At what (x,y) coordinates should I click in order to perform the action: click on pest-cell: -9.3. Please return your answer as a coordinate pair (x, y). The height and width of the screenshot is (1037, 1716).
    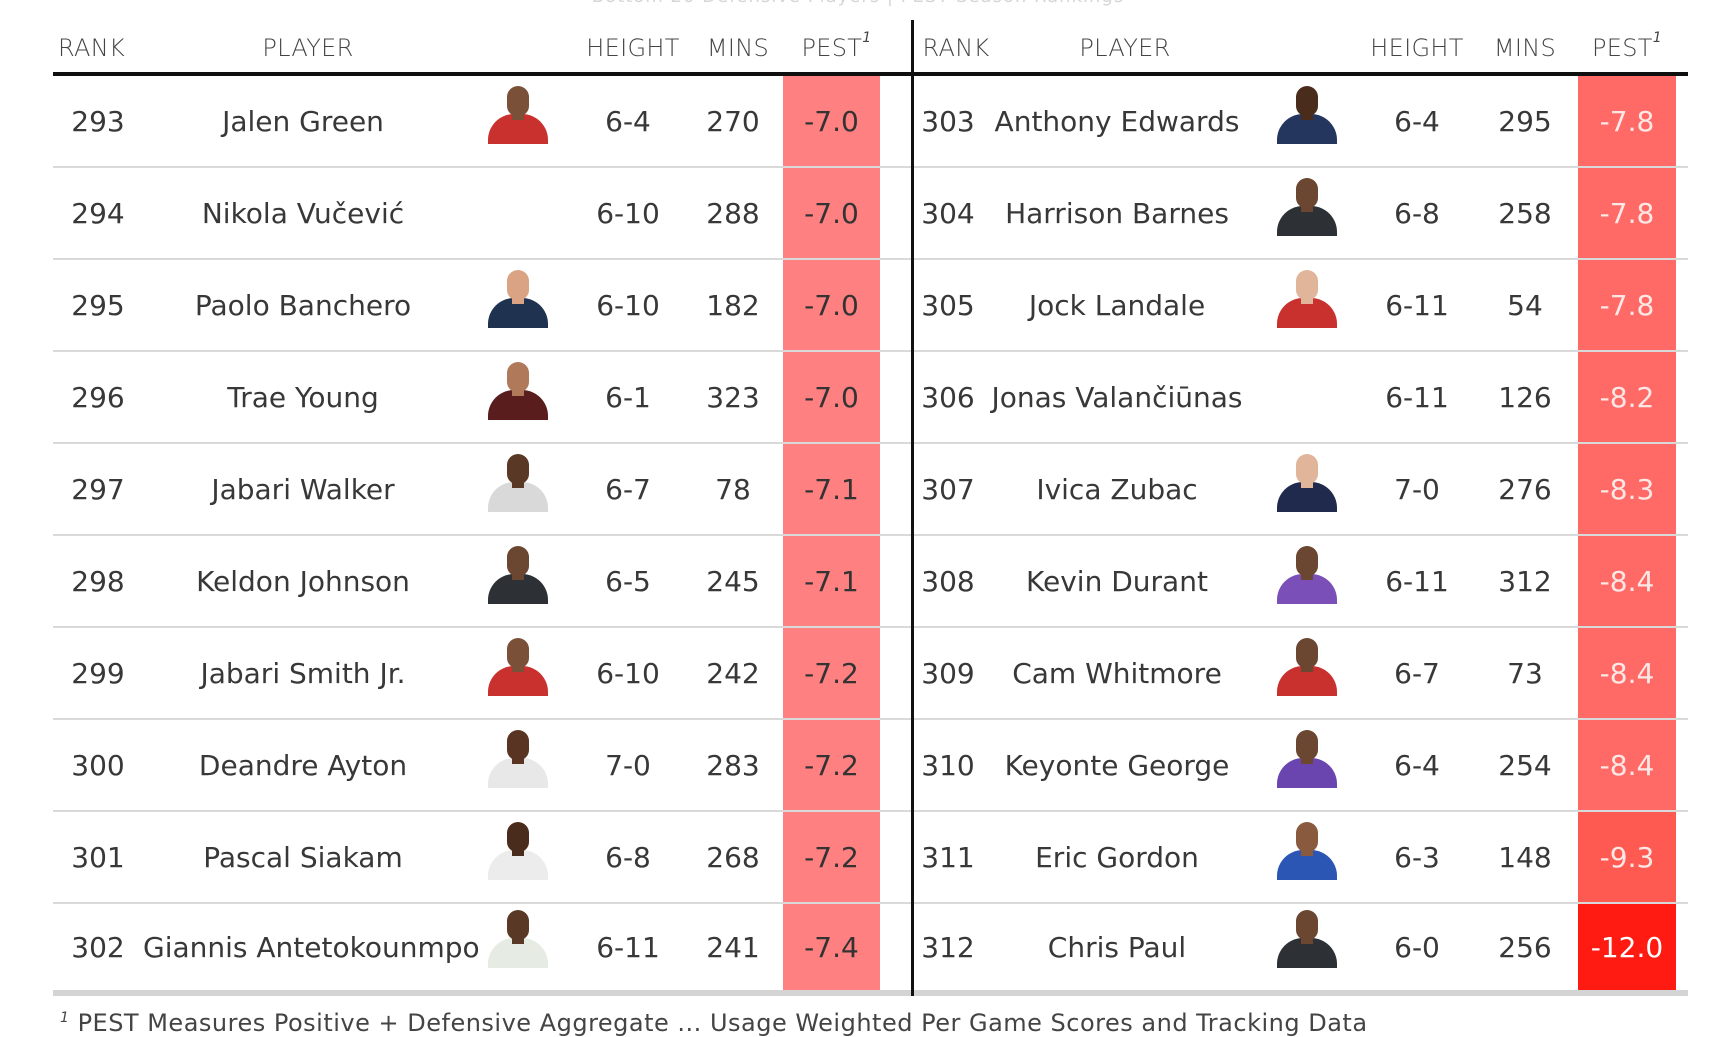
    Looking at the image, I should click on (1627, 857).